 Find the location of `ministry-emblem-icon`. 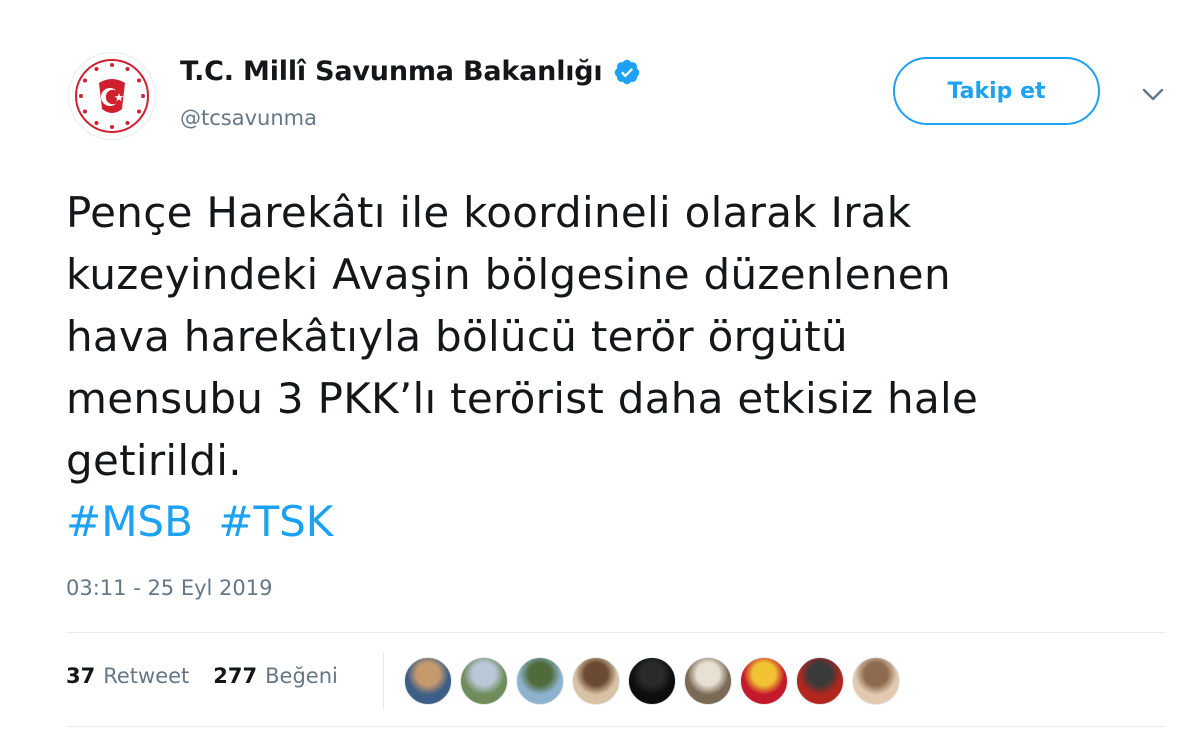

ministry-emblem-icon is located at coordinates (112, 96).